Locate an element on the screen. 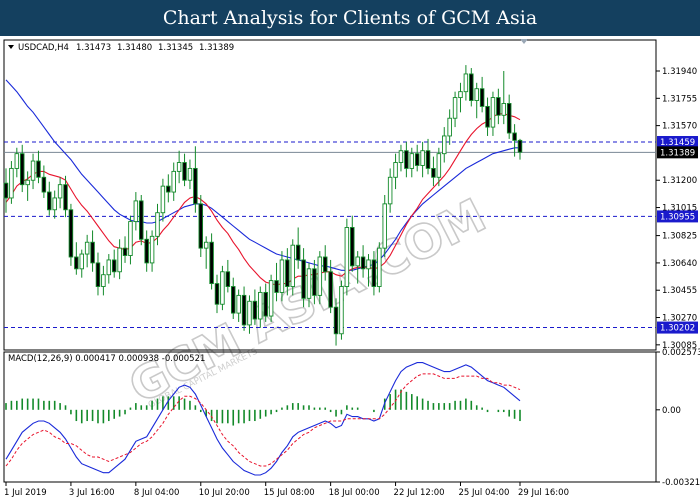  price-tick-label: 1.31755 is located at coordinates (679, 99).